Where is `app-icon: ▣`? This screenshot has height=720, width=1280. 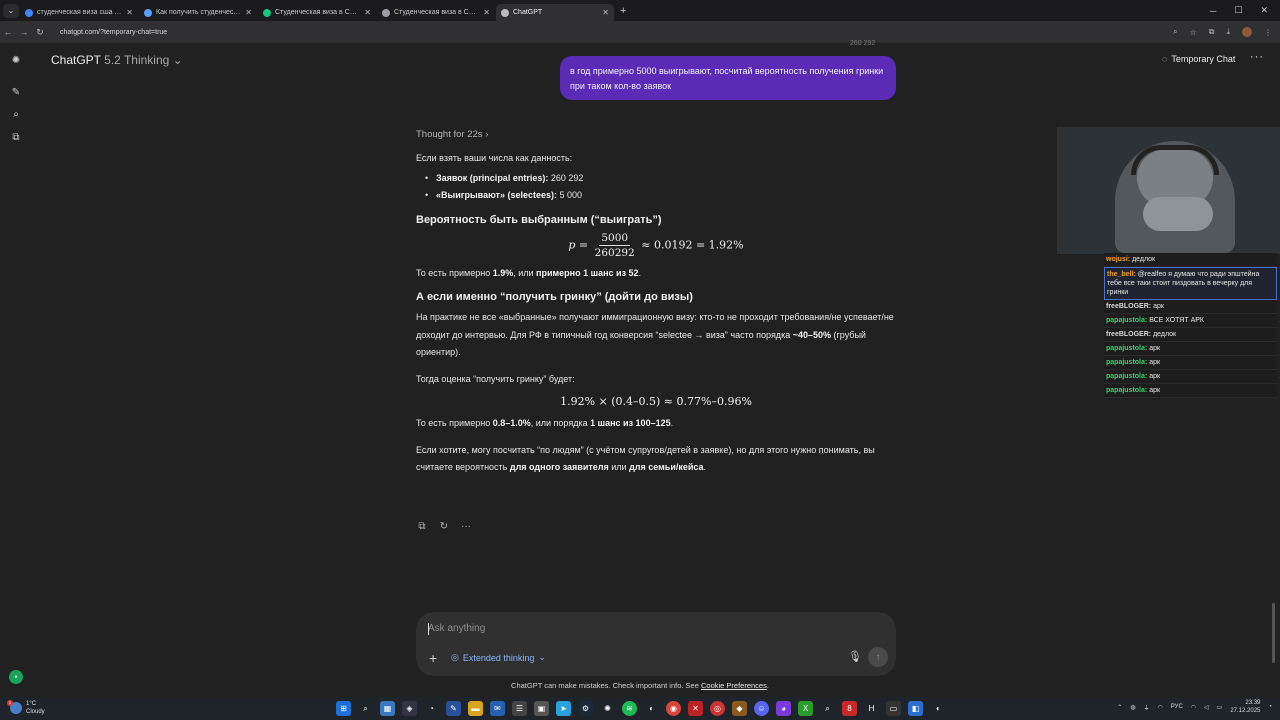 app-icon: ▣ is located at coordinates (541, 708).